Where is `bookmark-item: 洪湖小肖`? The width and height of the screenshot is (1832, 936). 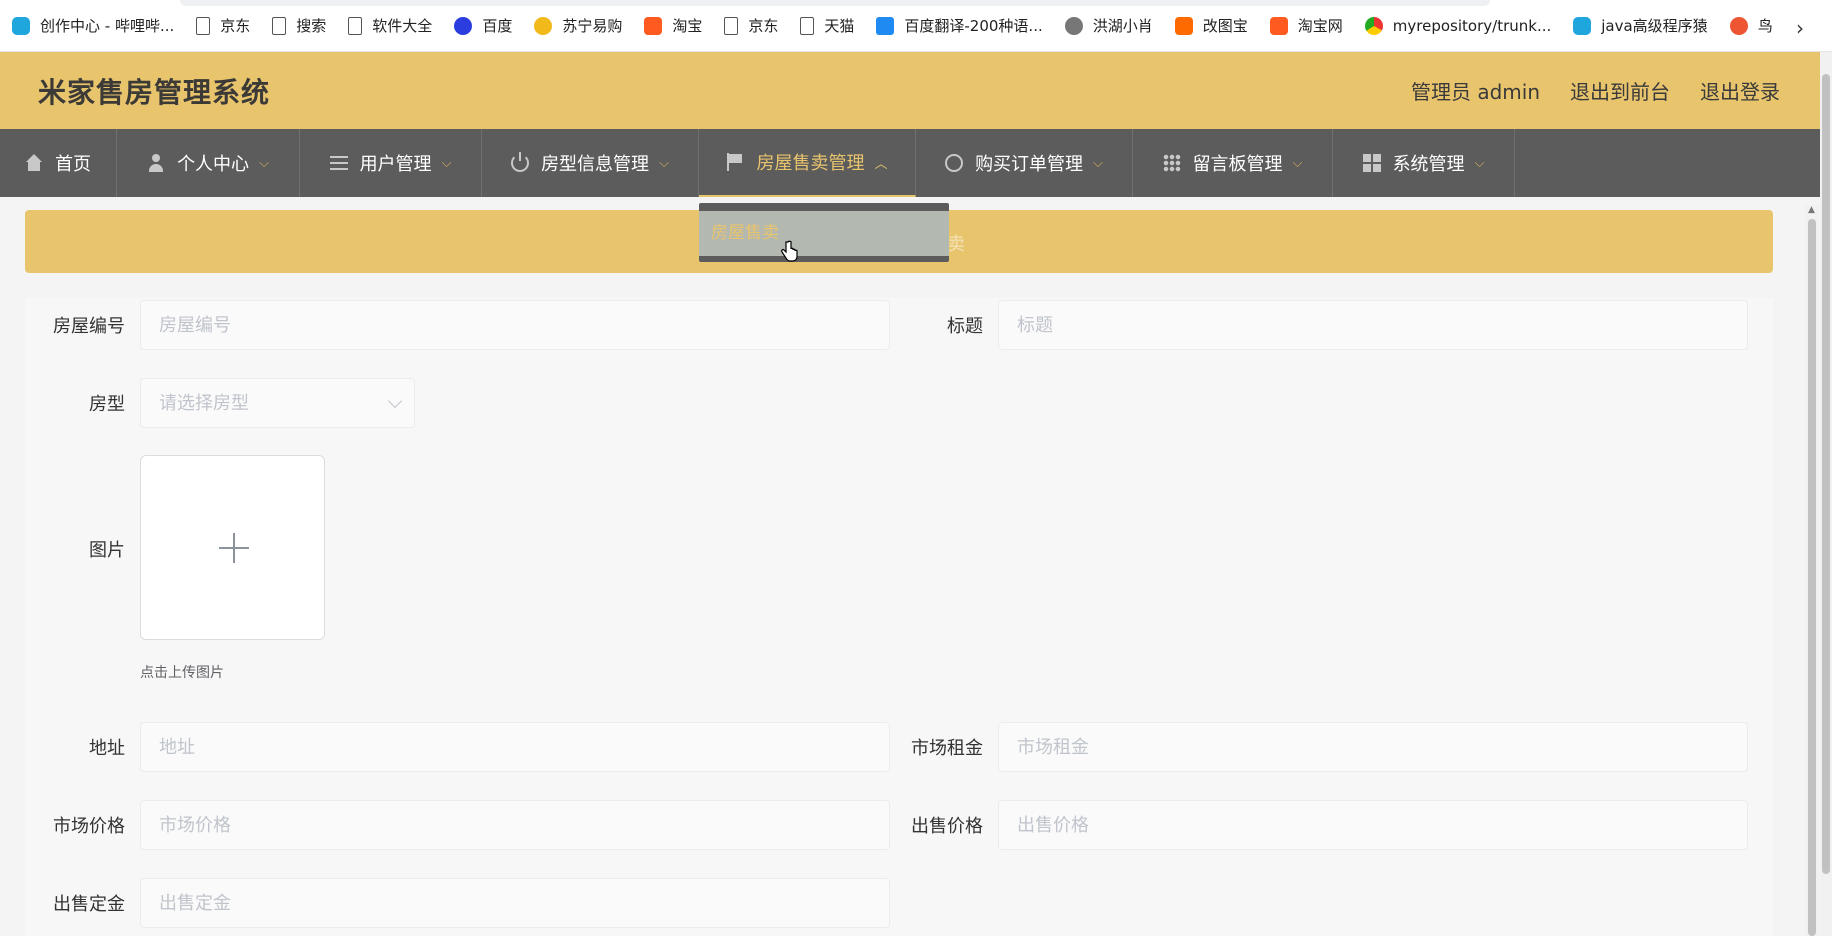
bookmark-item: 洪湖小肖 is located at coordinates (1108, 26).